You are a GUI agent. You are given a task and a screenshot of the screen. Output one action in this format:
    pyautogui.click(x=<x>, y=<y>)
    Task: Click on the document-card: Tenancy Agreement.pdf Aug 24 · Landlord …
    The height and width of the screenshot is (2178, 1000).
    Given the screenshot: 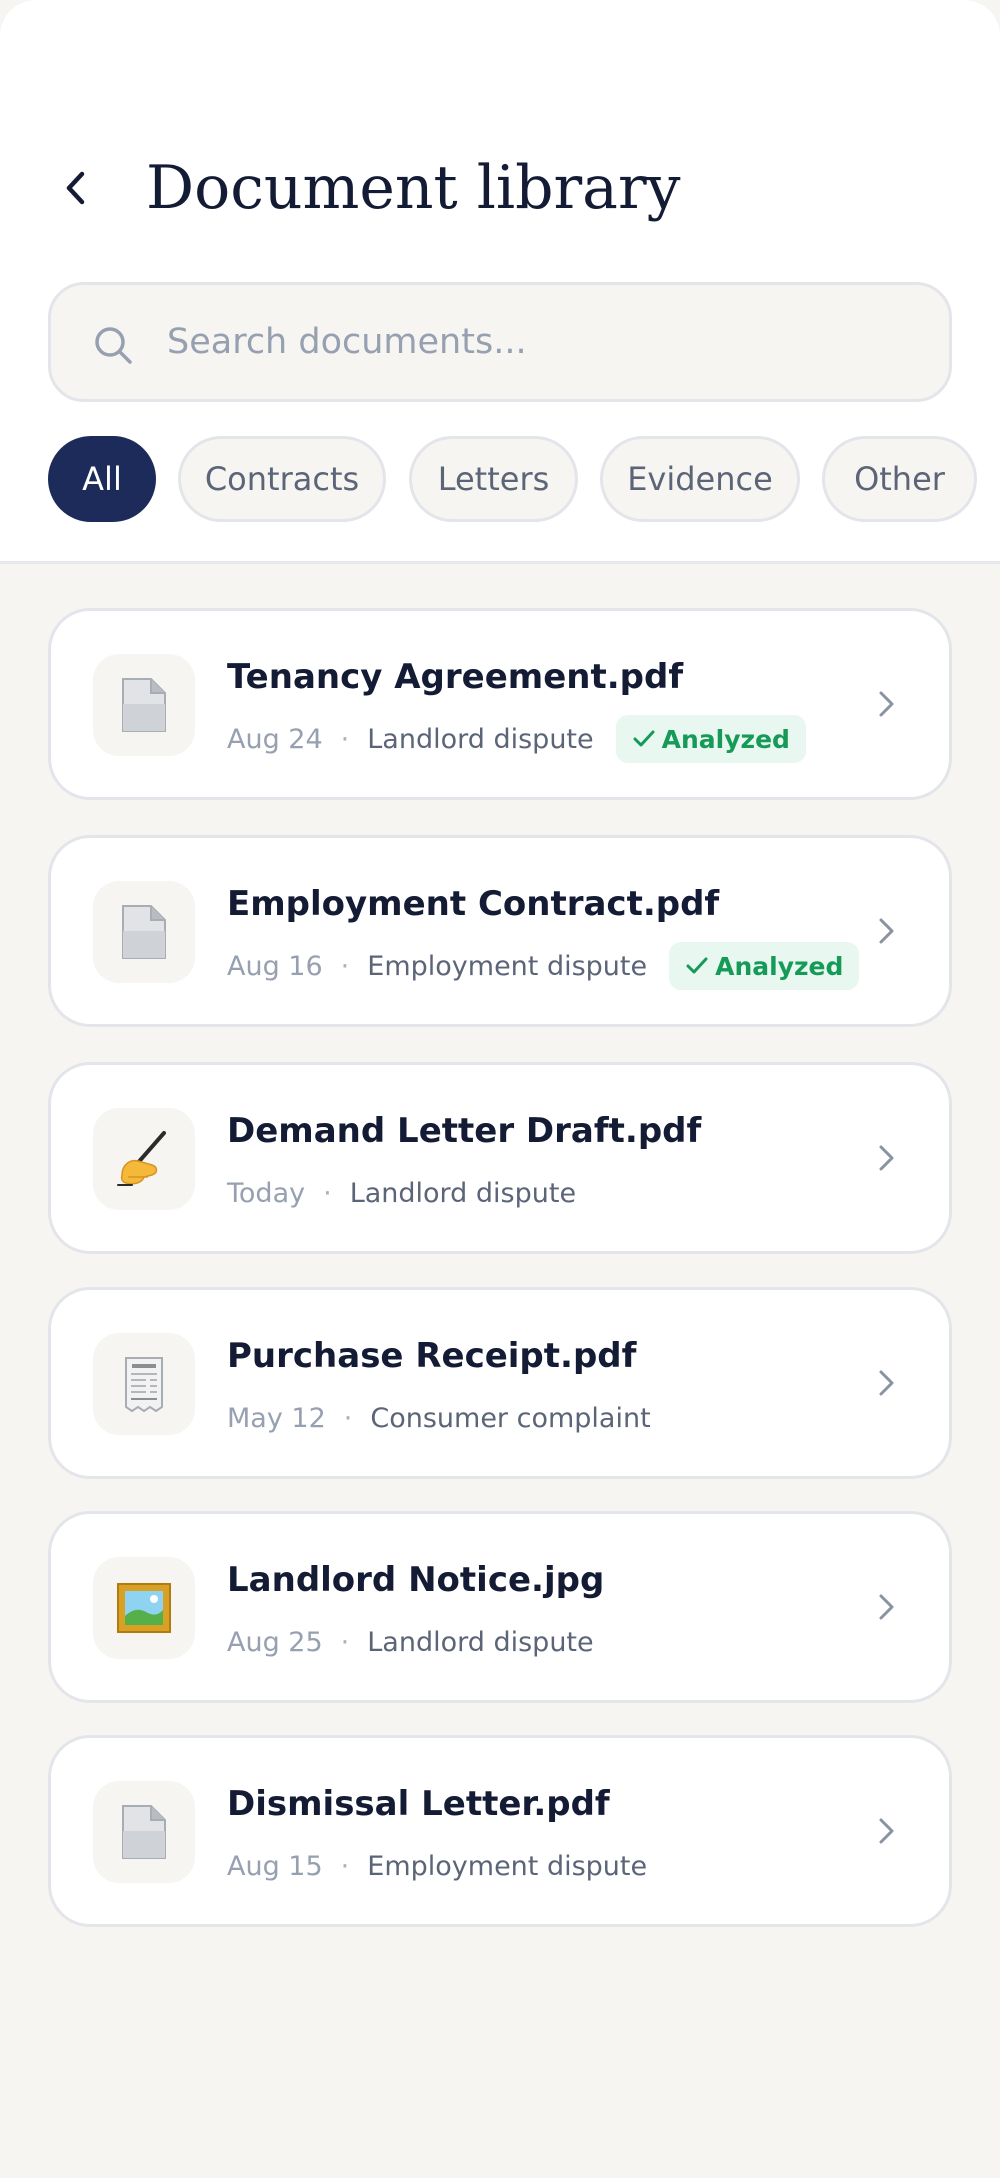 What is the action you would take?
    pyautogui.click(x=500, y=704)
    